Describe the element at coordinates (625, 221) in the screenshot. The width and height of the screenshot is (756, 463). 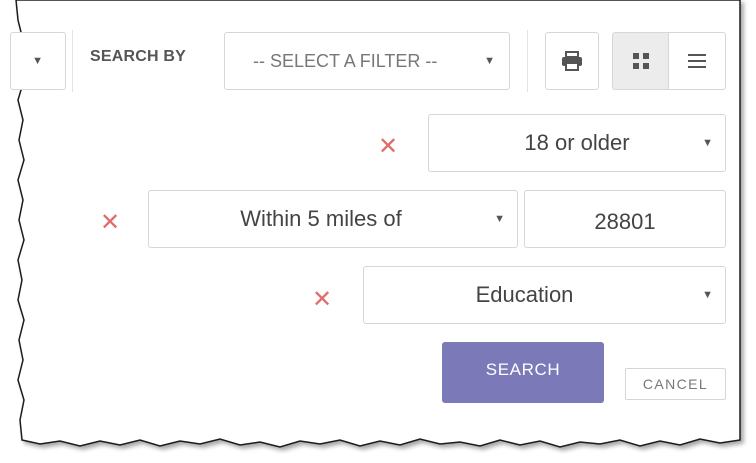
I see `zip-code-value: 28801` at that location.